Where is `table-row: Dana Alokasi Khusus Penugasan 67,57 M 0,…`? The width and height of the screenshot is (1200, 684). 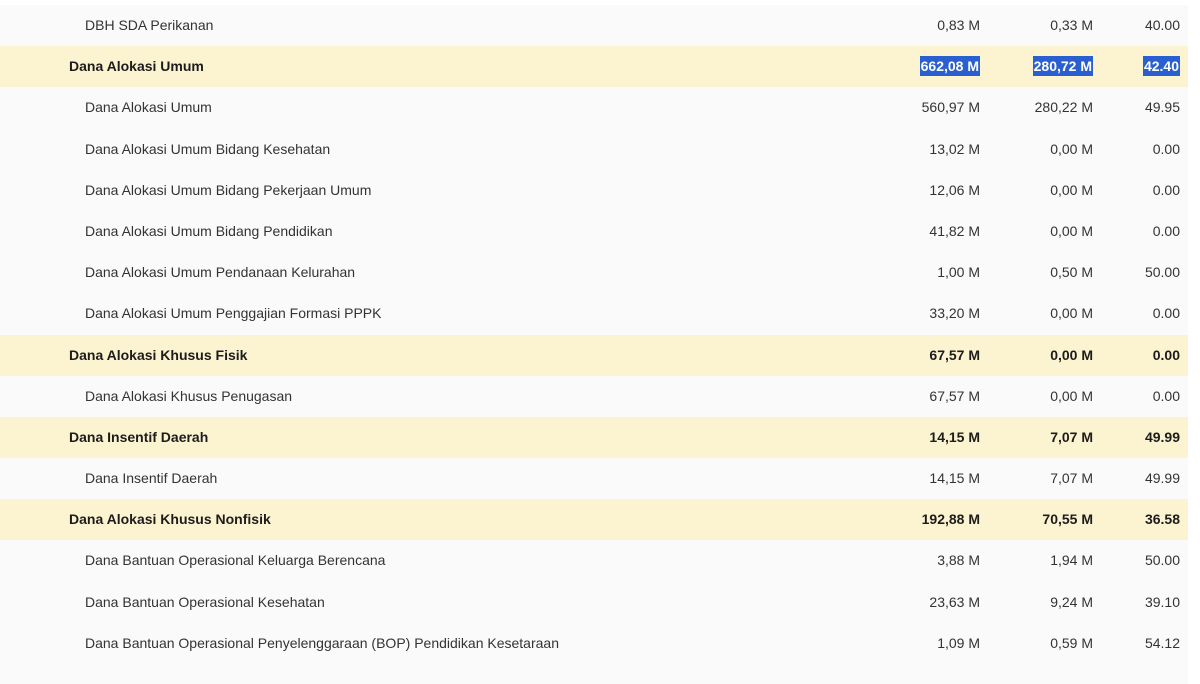 table-row: Dana Alokasi Khusus Penugasan 67,57 M 0,… is located at coordinates (594, 396).